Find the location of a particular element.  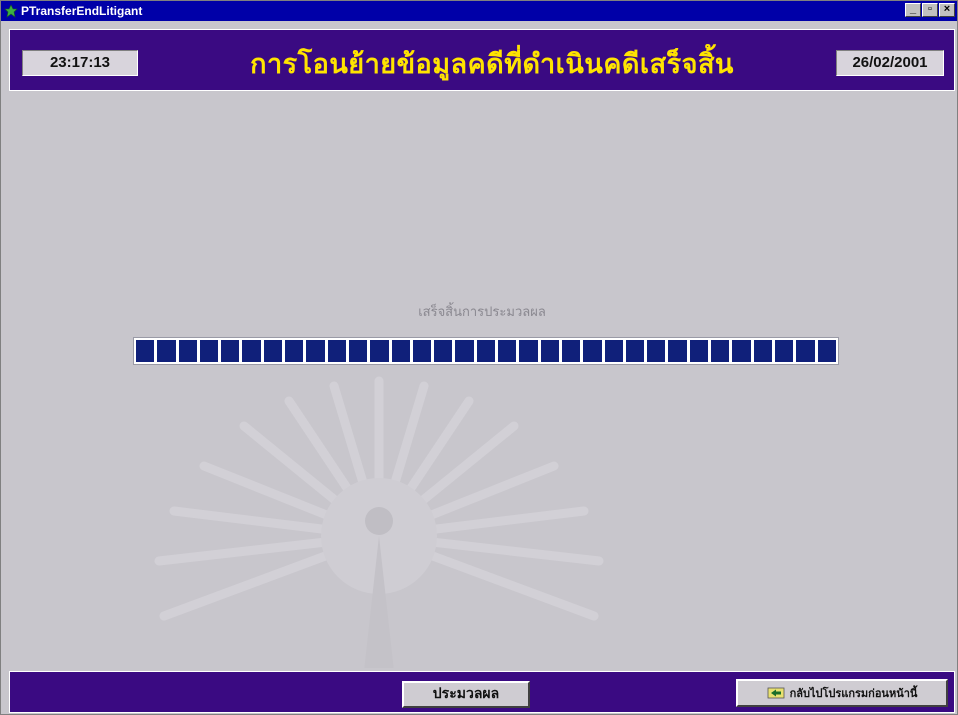

title-bar: PTransferEndLitigant _ ▫ × is located at coordinates (479, 11).